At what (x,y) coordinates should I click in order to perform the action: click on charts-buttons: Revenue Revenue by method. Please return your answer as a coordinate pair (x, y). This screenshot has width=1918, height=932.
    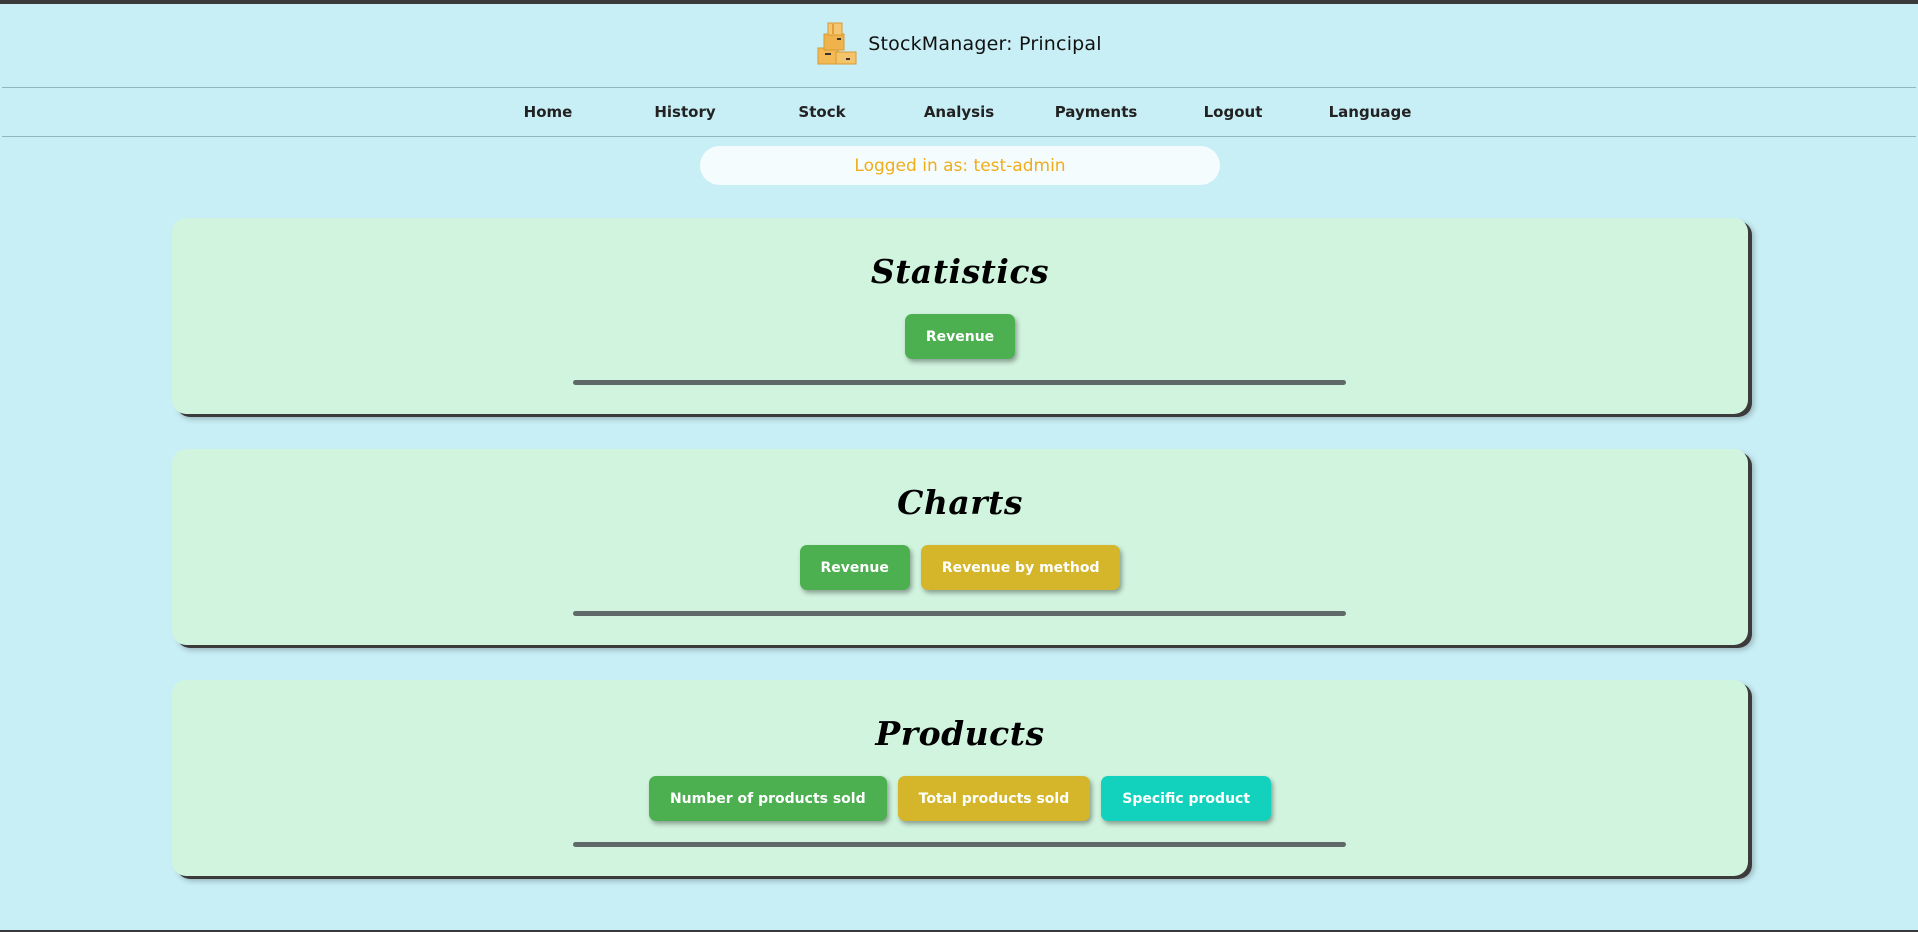
    Looking at the image, I should click on (960, 567).